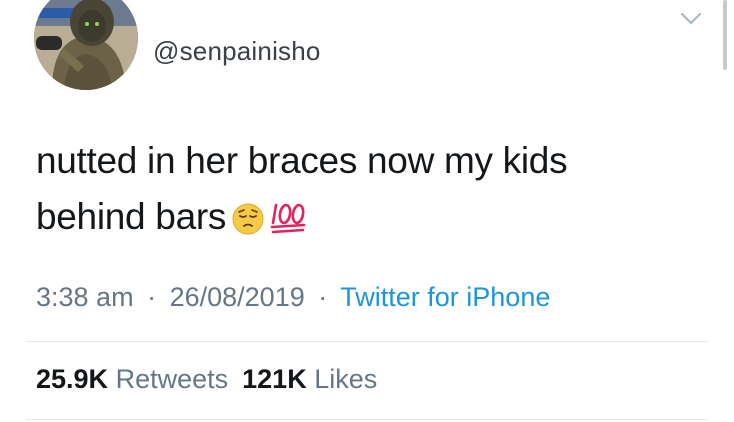 The image size is (734, 422). I want to click on avatar, so click(86, 45).